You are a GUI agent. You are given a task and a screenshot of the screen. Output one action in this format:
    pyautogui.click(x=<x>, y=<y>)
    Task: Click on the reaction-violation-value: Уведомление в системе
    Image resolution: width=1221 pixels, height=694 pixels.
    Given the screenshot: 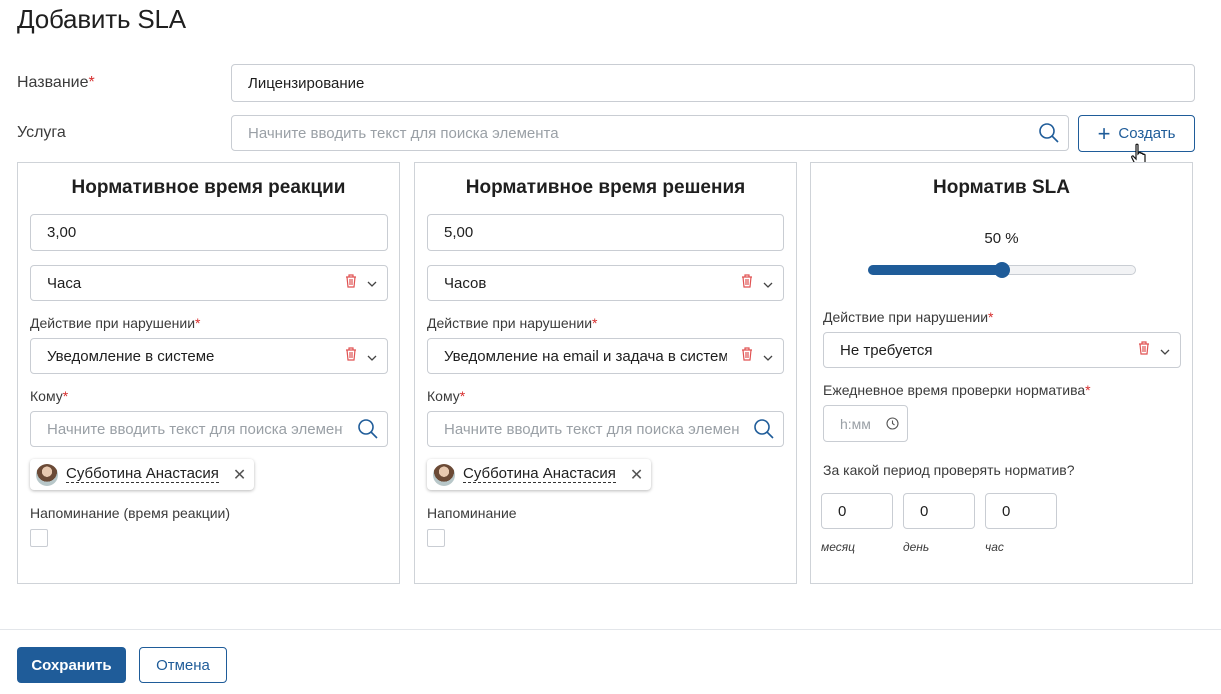 What is the action you would take?
    pyautogui.click(x=131, y=356)
    